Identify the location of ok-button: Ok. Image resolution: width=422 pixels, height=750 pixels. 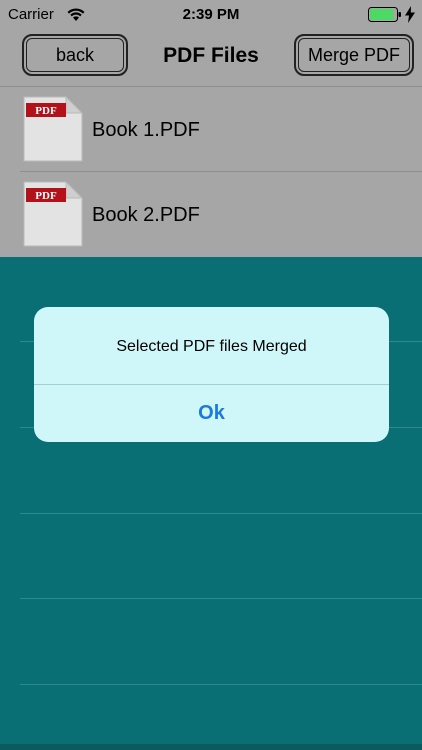
(211, 413).